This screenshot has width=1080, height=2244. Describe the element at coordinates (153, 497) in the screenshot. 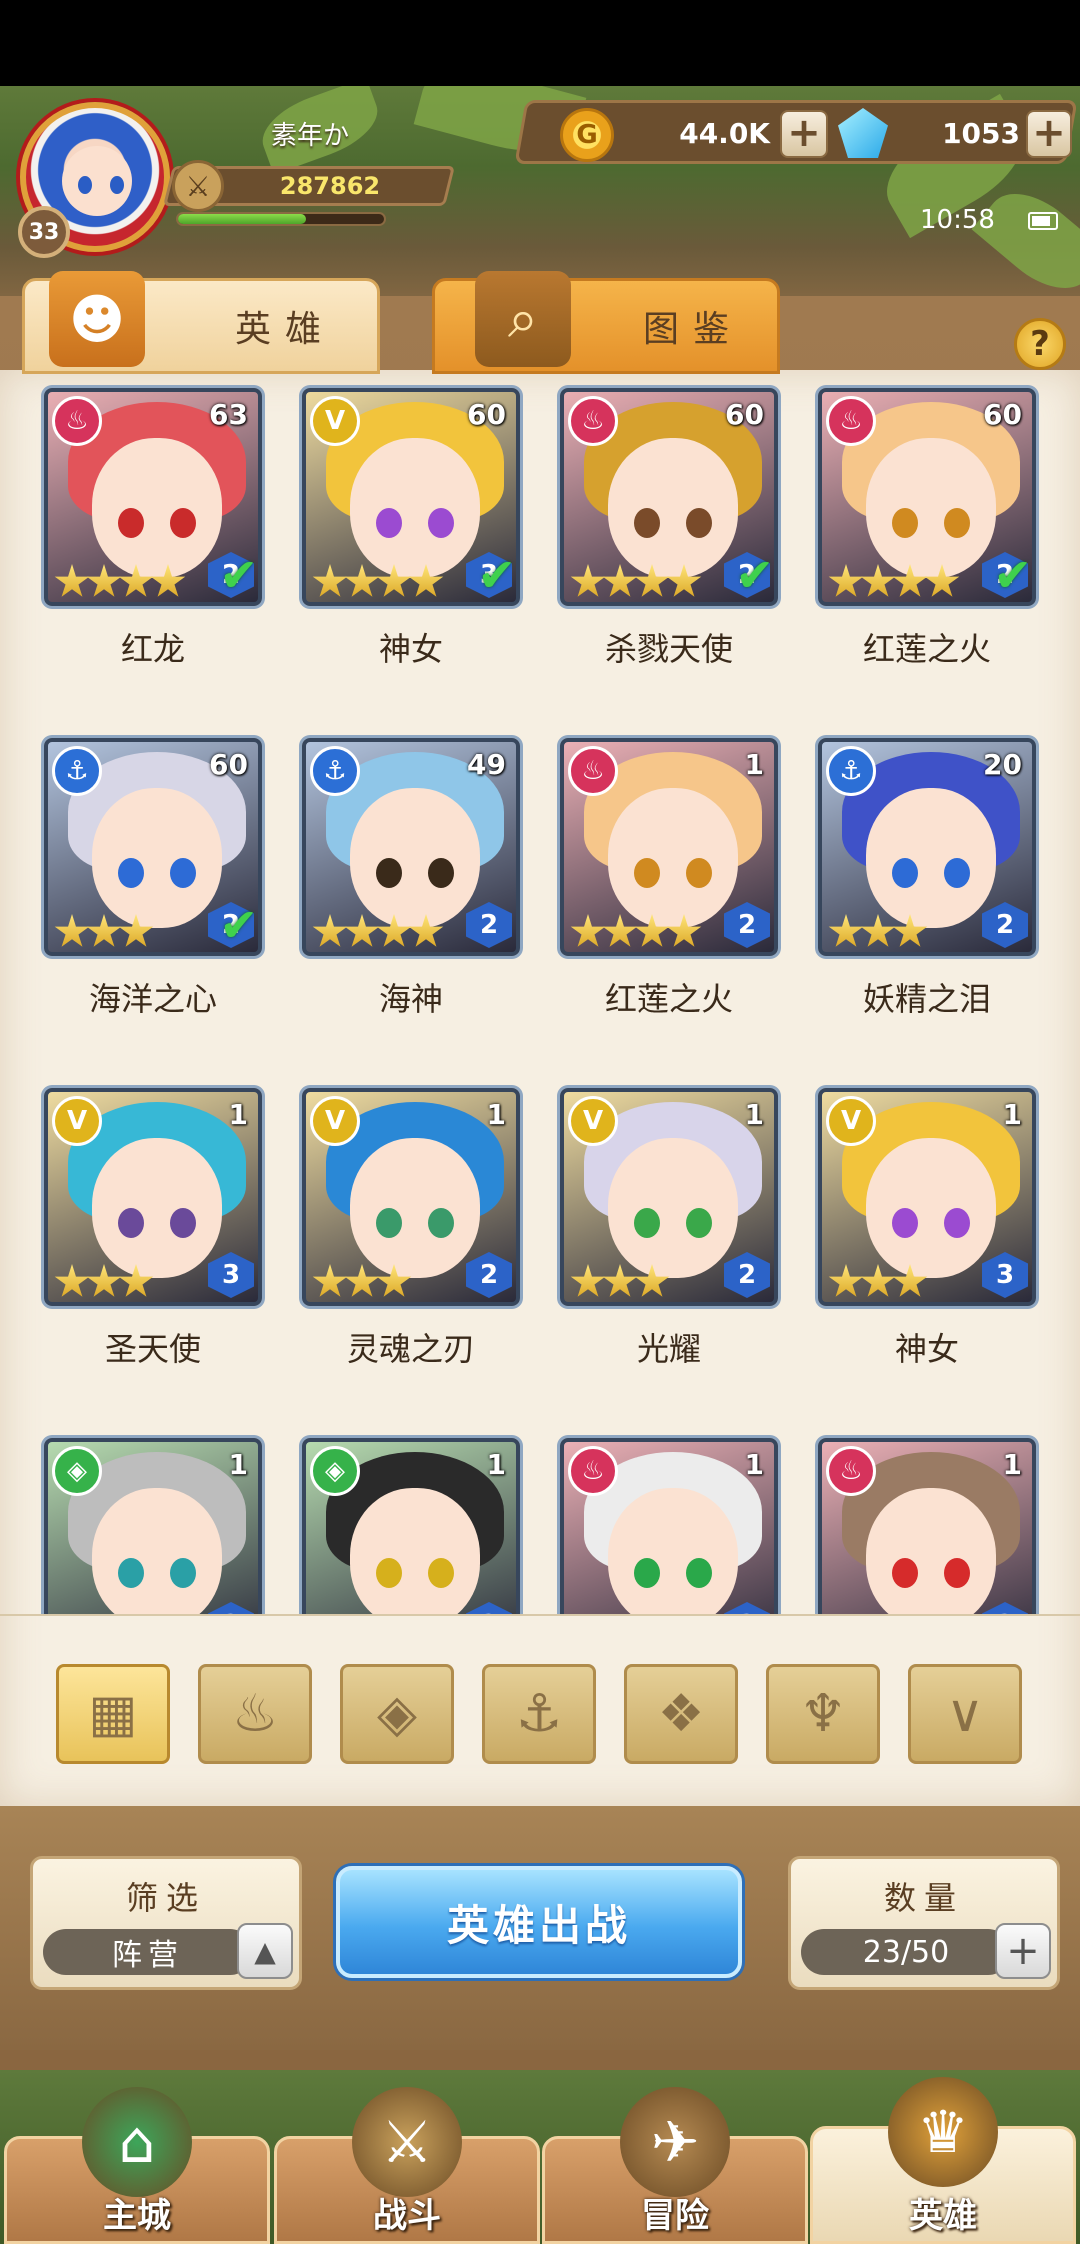

I see `hero-portrait: ♨ 63 2 ✔` at that location.